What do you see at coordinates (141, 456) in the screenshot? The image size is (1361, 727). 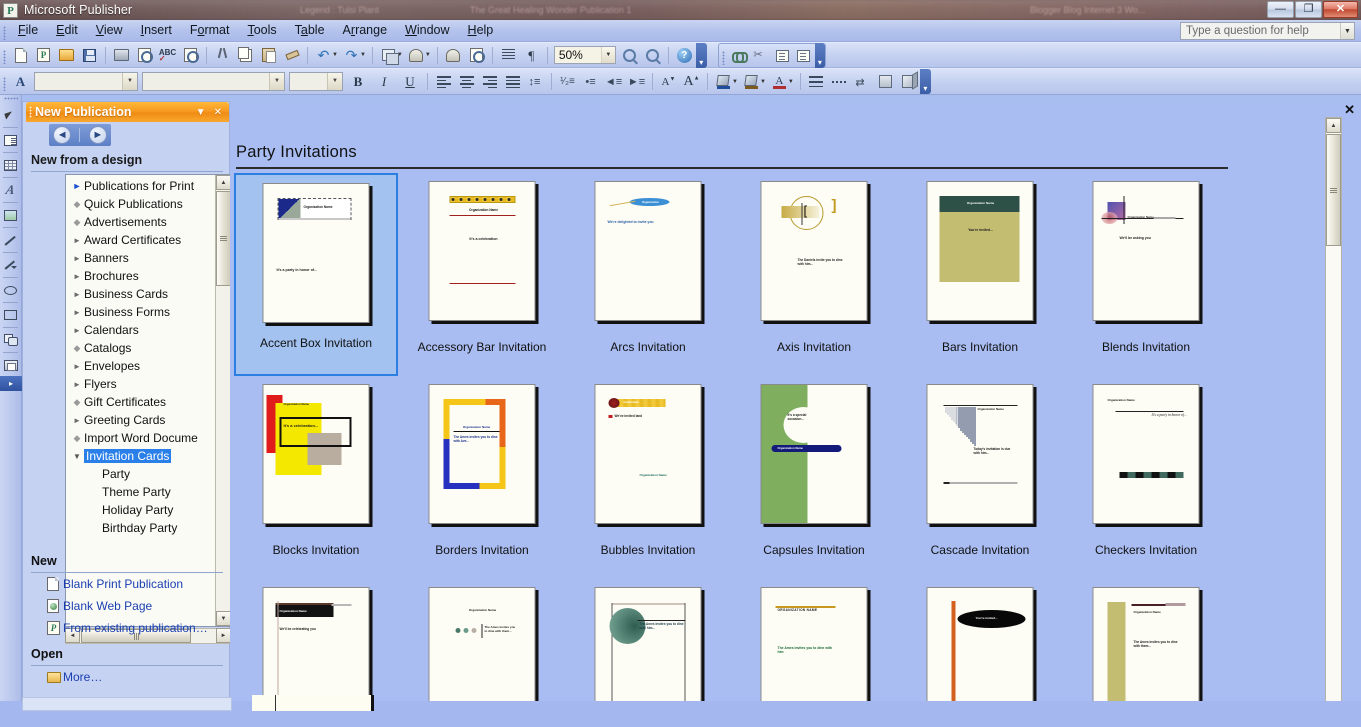 I see `tree-item-invitation-cards: ▼ Invitation Cards` at bounding box center [141, 456].